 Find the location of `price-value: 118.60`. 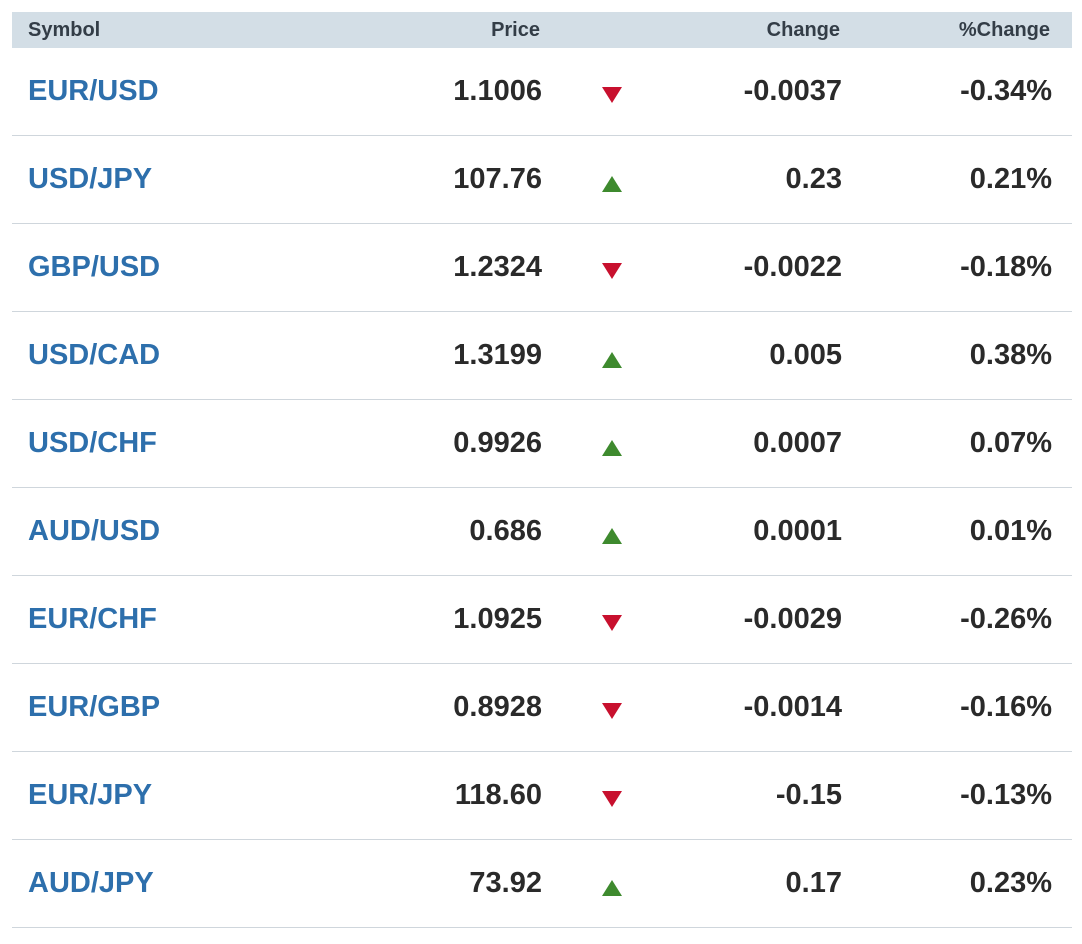

price-value: 118.60 is located at coordinates (498, 795).